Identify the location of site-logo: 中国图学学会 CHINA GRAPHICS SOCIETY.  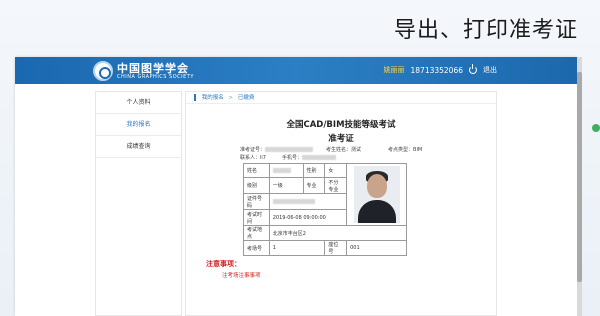
(143, 71).